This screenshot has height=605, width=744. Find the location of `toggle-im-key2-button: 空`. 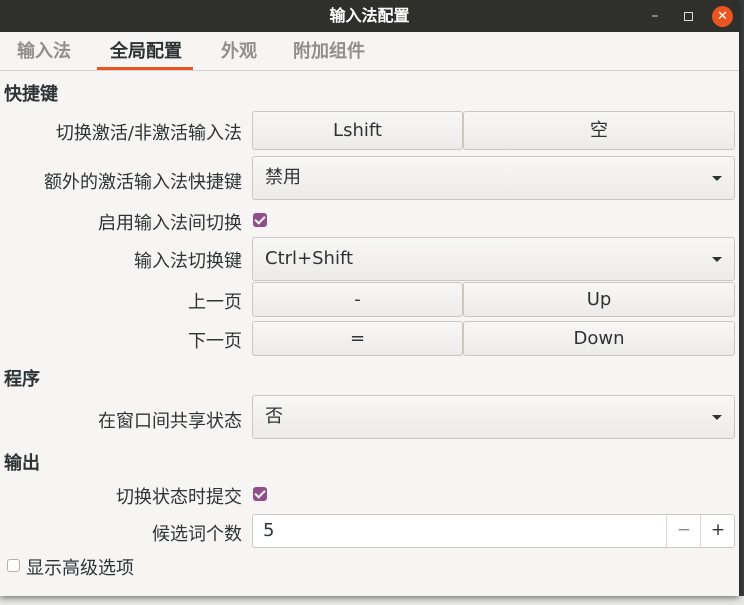

toggle-im-key2-button: 空 is located at coordinates (599, 130).